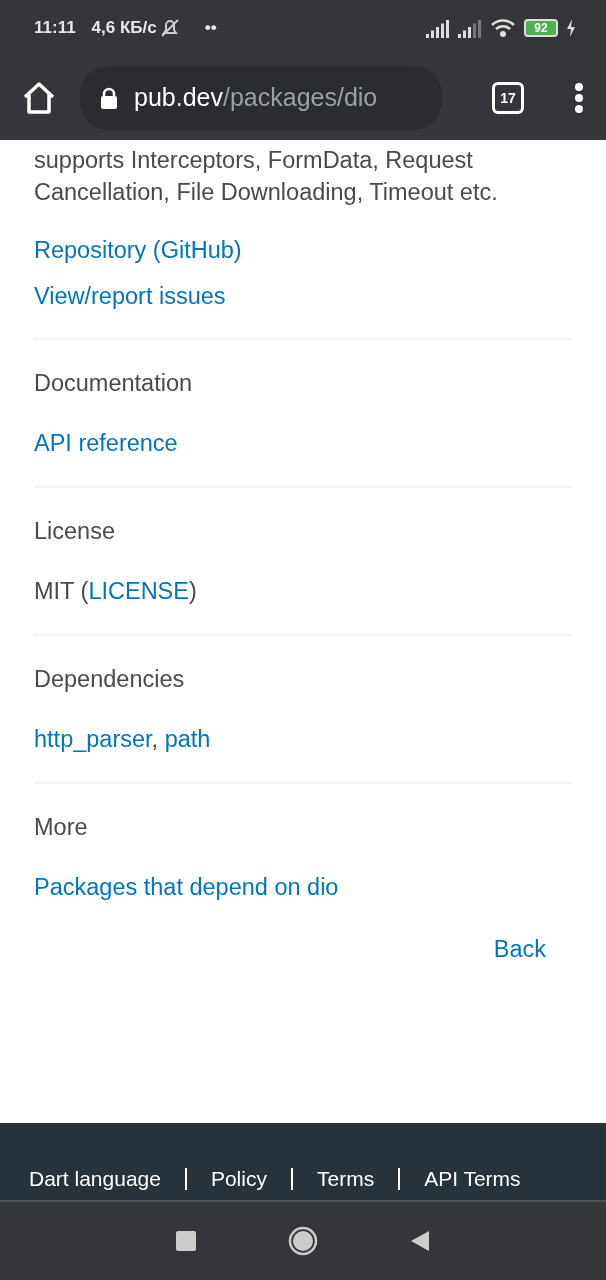  What do you see at coordinates (266, 176) in the screenshot?
I see `description-text: supports Interceptors, FormData, Request Cancellation, File Downloading, Timeout etc.` at bounding box center [266, 176].